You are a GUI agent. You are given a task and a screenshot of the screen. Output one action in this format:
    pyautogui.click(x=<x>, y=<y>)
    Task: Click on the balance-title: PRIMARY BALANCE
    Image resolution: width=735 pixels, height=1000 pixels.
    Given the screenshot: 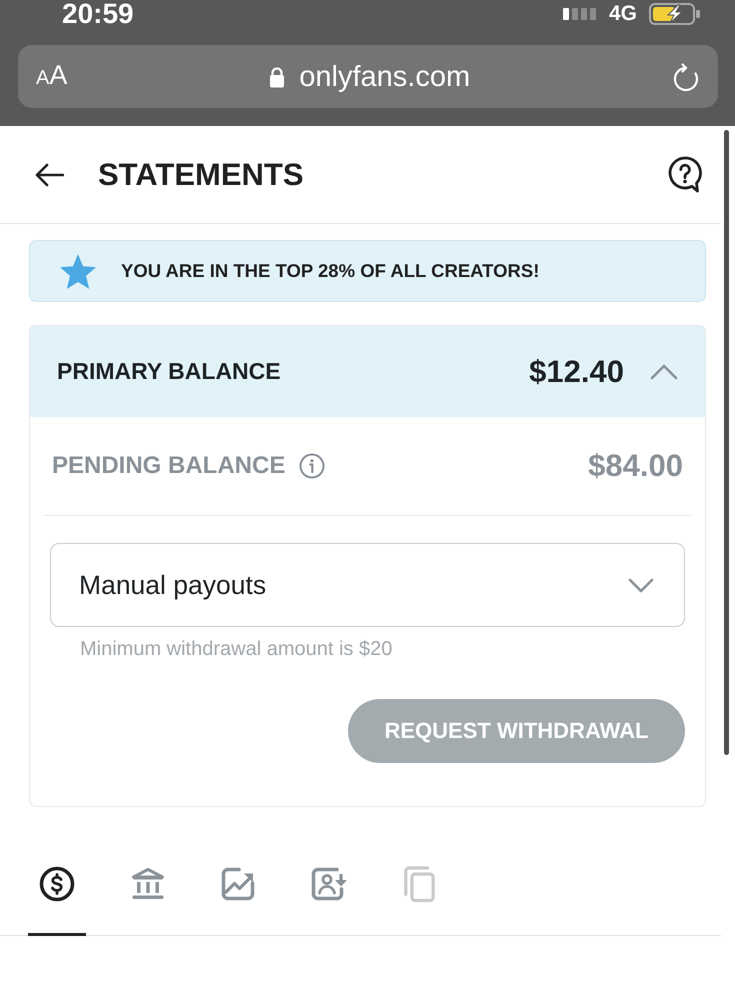 What is the action you would take?
    pyautogui.click(x=169, y=371)
    